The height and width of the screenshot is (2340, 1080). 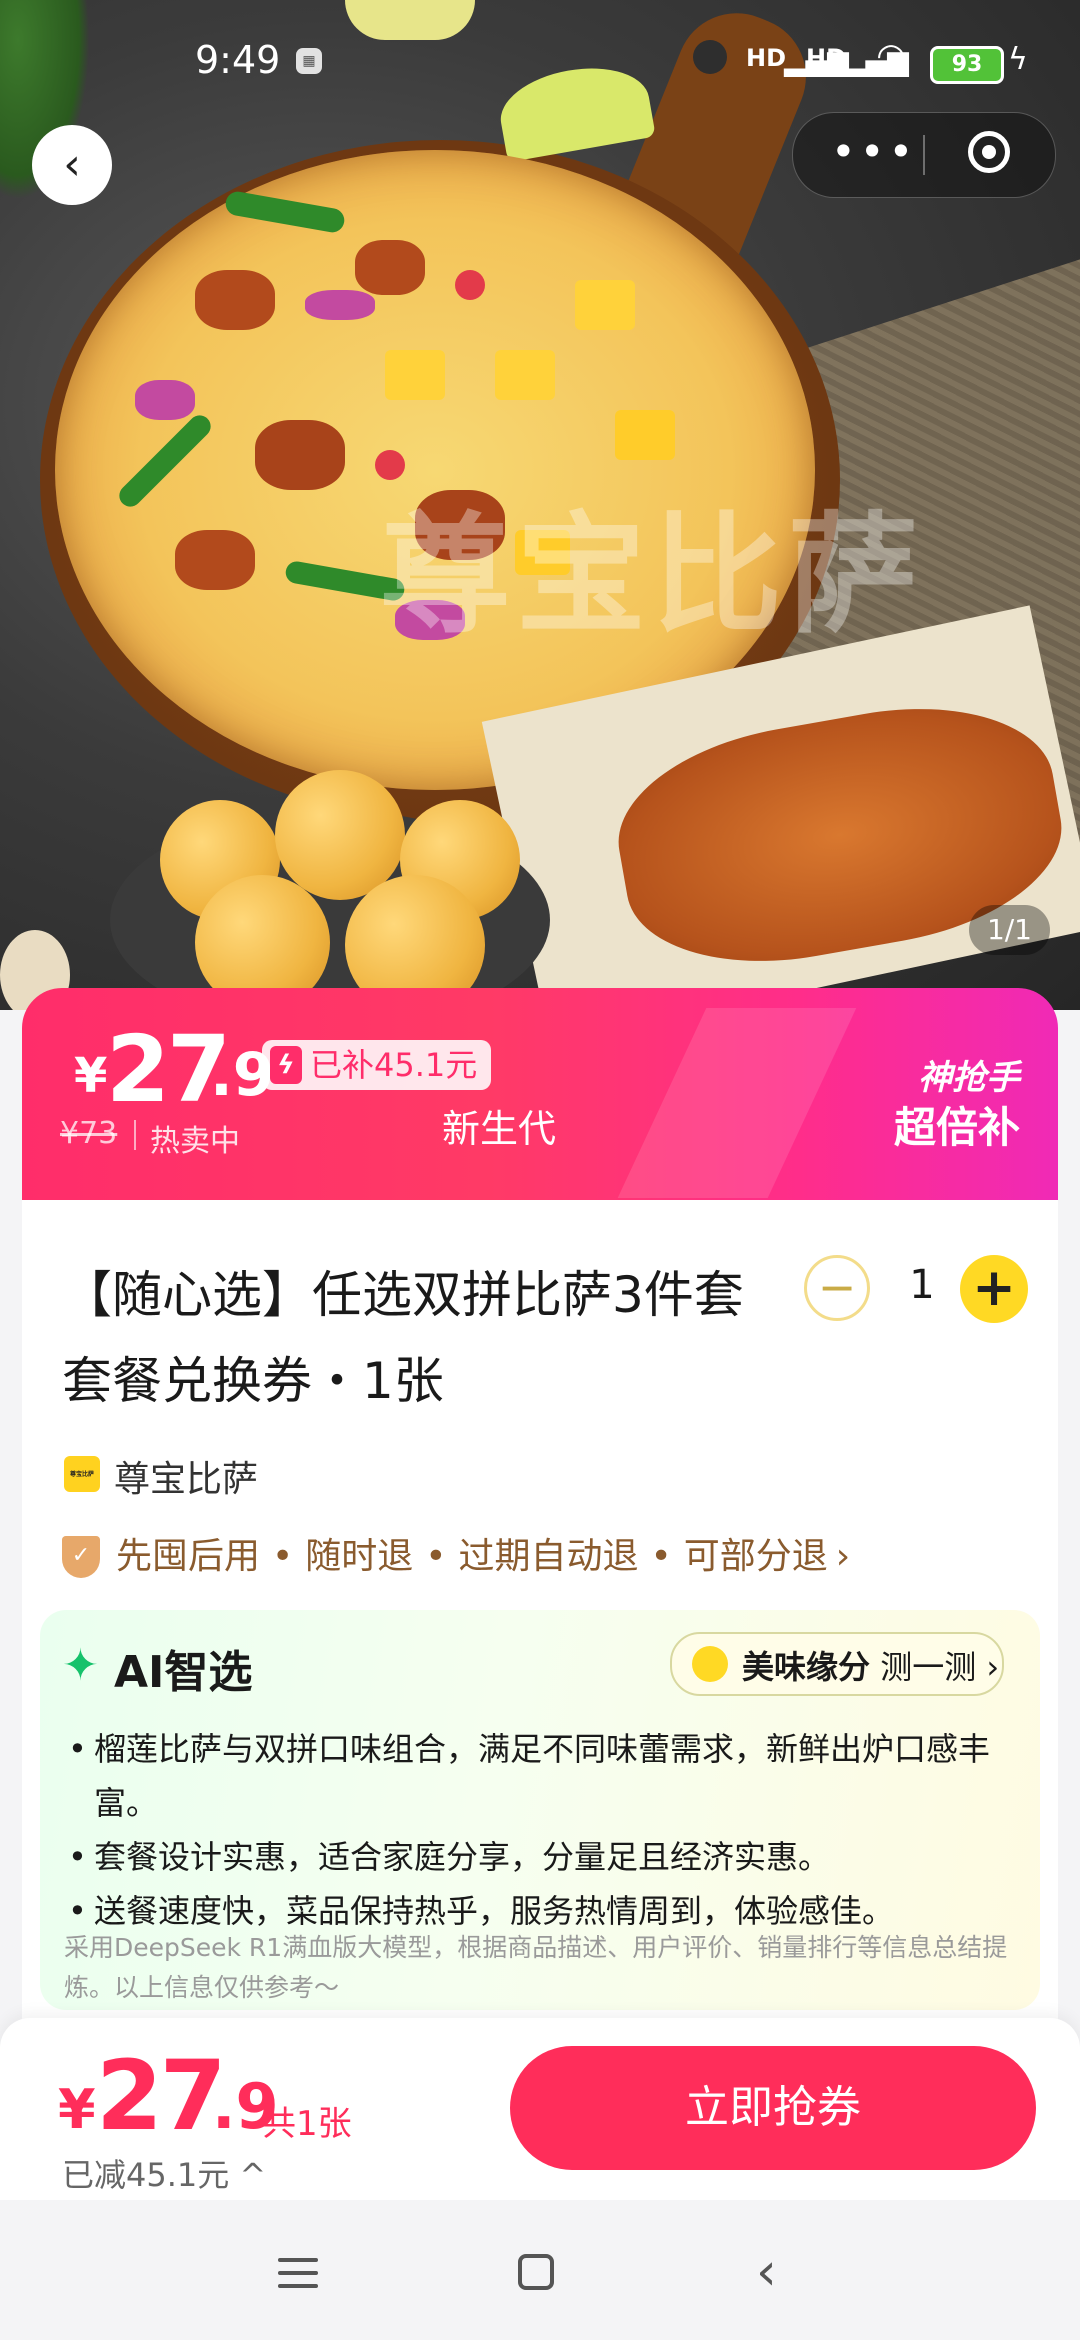 I want to click on recent-apps-icon, so click(x=298, y=2273).